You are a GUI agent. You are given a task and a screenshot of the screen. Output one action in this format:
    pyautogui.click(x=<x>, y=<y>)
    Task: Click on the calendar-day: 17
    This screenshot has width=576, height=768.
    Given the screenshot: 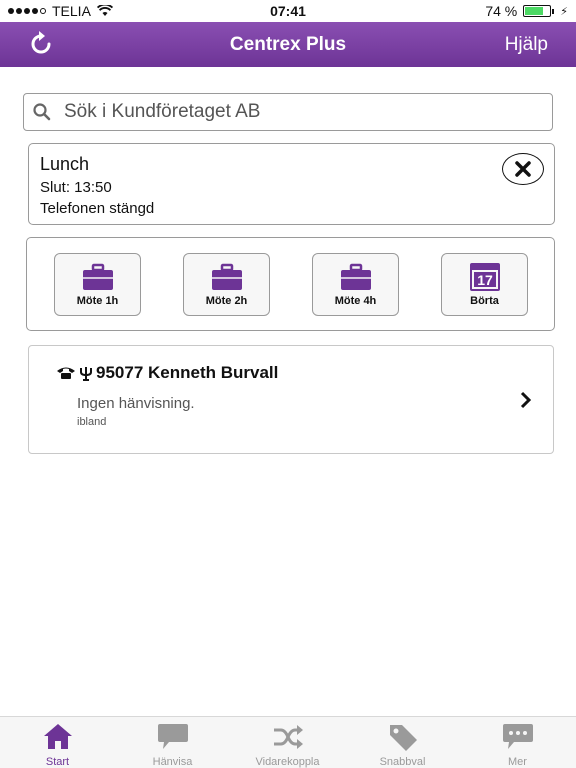 What is the action you would take?
    pyautogui.click(x=485, y=280)
    